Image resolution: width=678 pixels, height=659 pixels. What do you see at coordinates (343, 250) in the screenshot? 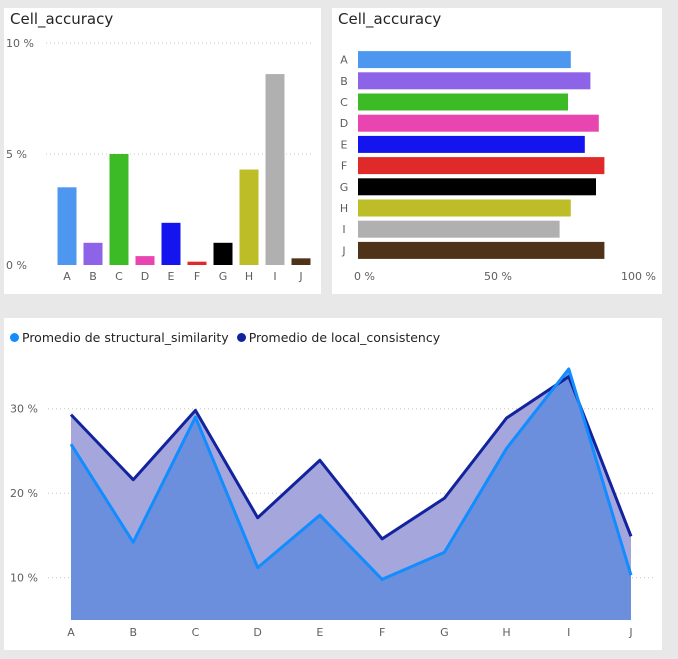
I see `y-tick-label: J` at bounding box center [343, 250].